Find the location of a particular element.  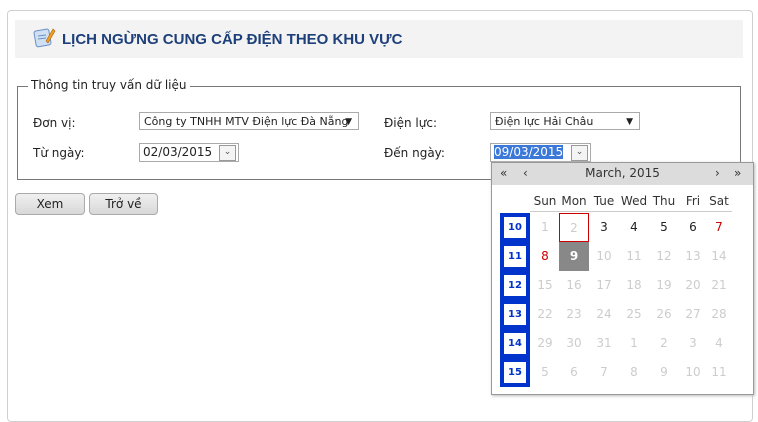

calendar-day: 21 is located at coordinates (719, 285).